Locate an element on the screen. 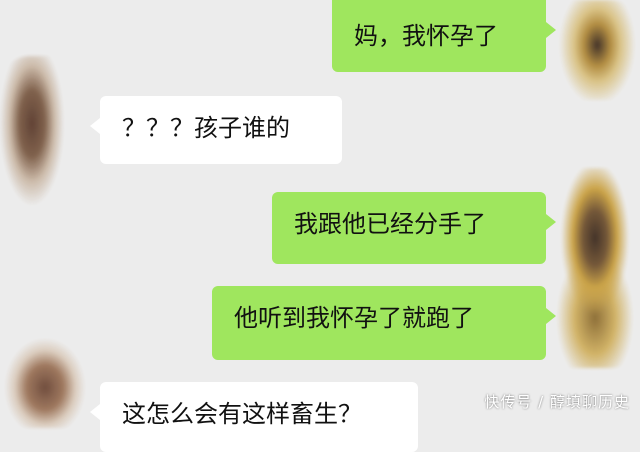 This screenshot has width=640, height=452. message-bubble-outgoing: 妈，我怀孕了 is located at coordinates (444, 36).